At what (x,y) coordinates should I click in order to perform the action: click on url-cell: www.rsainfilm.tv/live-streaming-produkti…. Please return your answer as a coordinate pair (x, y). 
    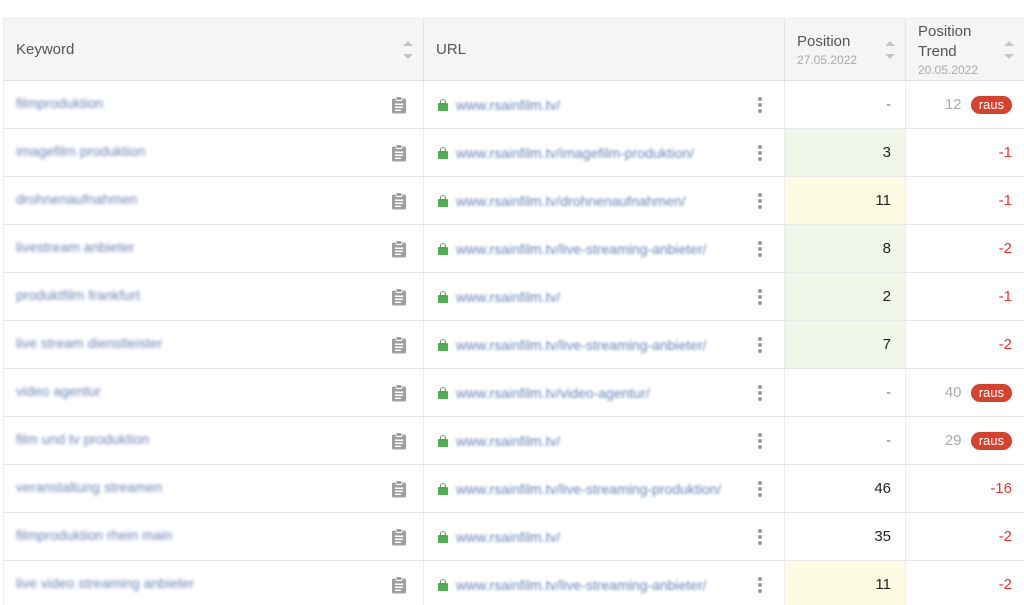
    Looking at the image, I should click on (604, 488).